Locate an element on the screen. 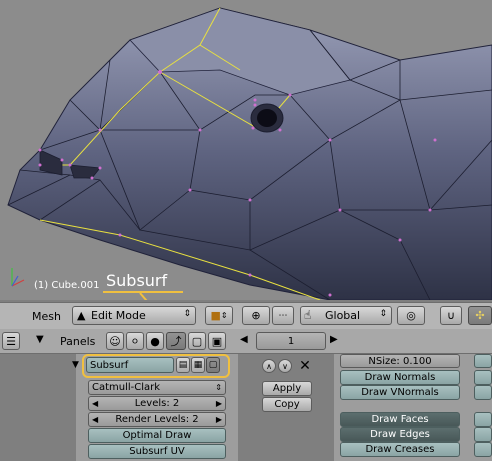 Image resolution: width=492 pixels, height=461 pixels. object-label: (1) Cube.001 is located at coordinates (67, 285).